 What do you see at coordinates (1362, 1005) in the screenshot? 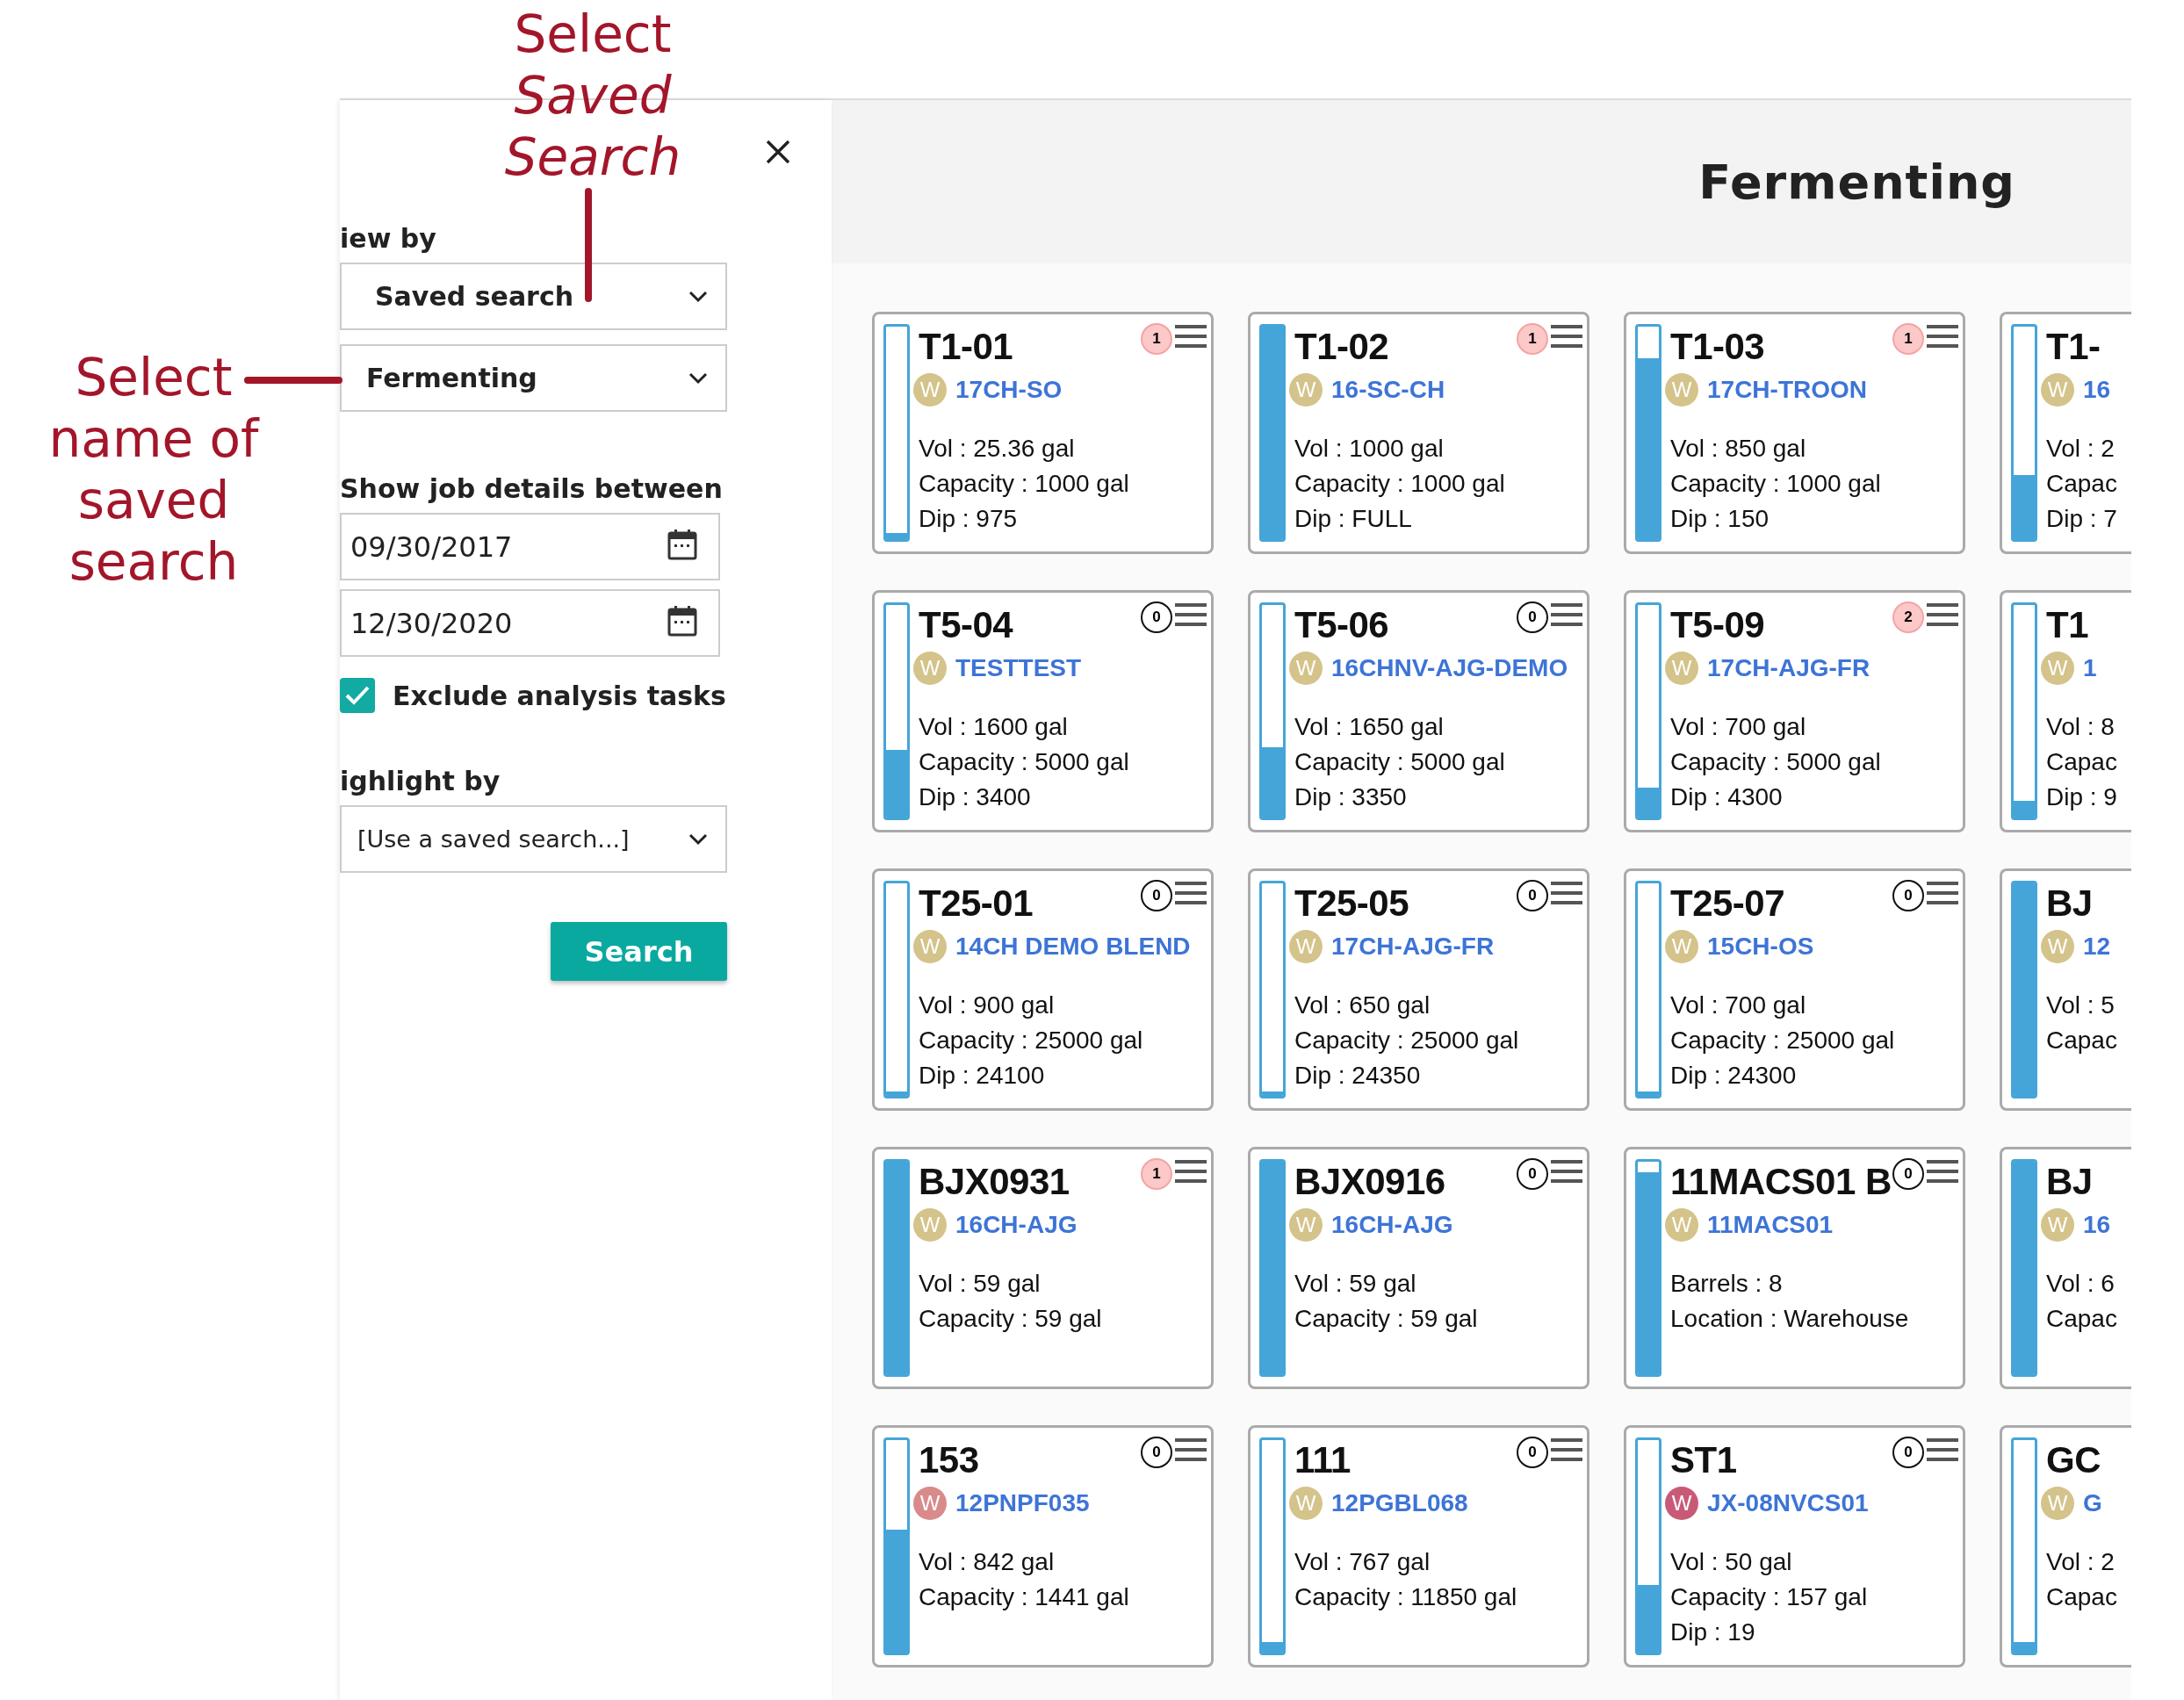
I see `tank-detail: Vol : 650 gal` at bounding box center [1362, 1005].